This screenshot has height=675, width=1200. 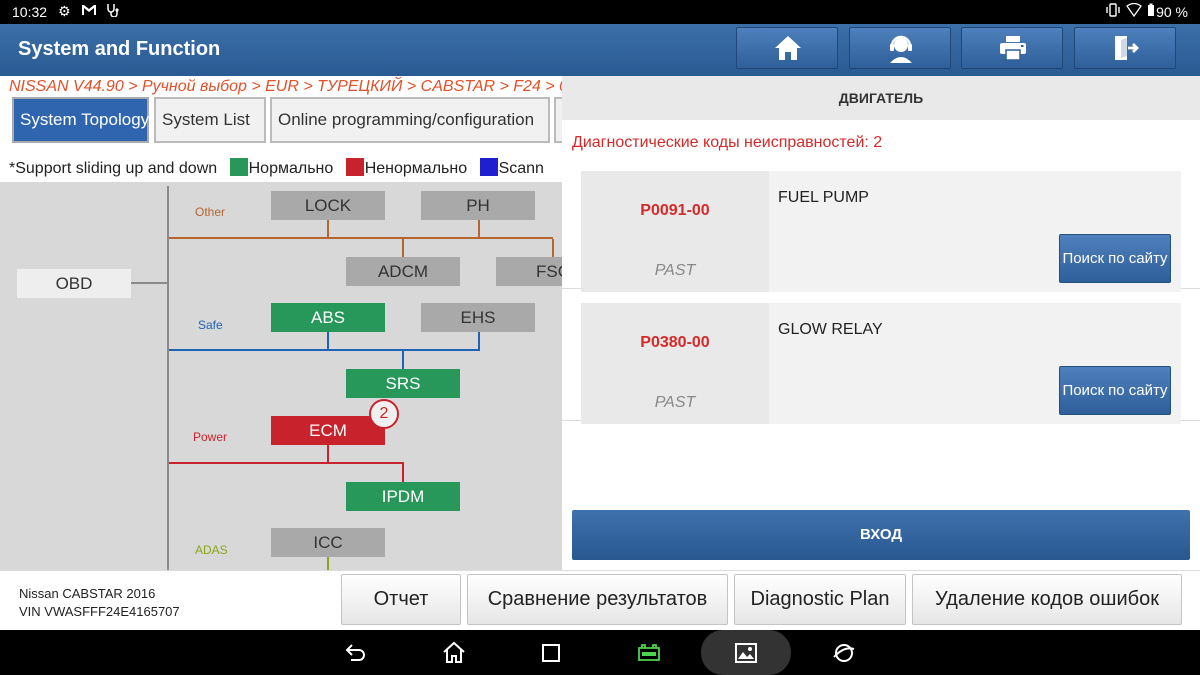 I want to click on support-agent-icon, so click(x=901, y=49).